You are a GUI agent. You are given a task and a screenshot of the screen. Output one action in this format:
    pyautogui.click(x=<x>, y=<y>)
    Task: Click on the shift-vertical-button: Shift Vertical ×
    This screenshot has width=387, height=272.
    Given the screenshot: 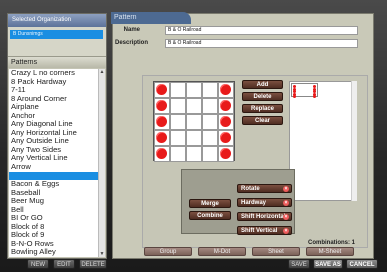 What is the action you would take?
    pyautogui.click(x=264, y=230)
    